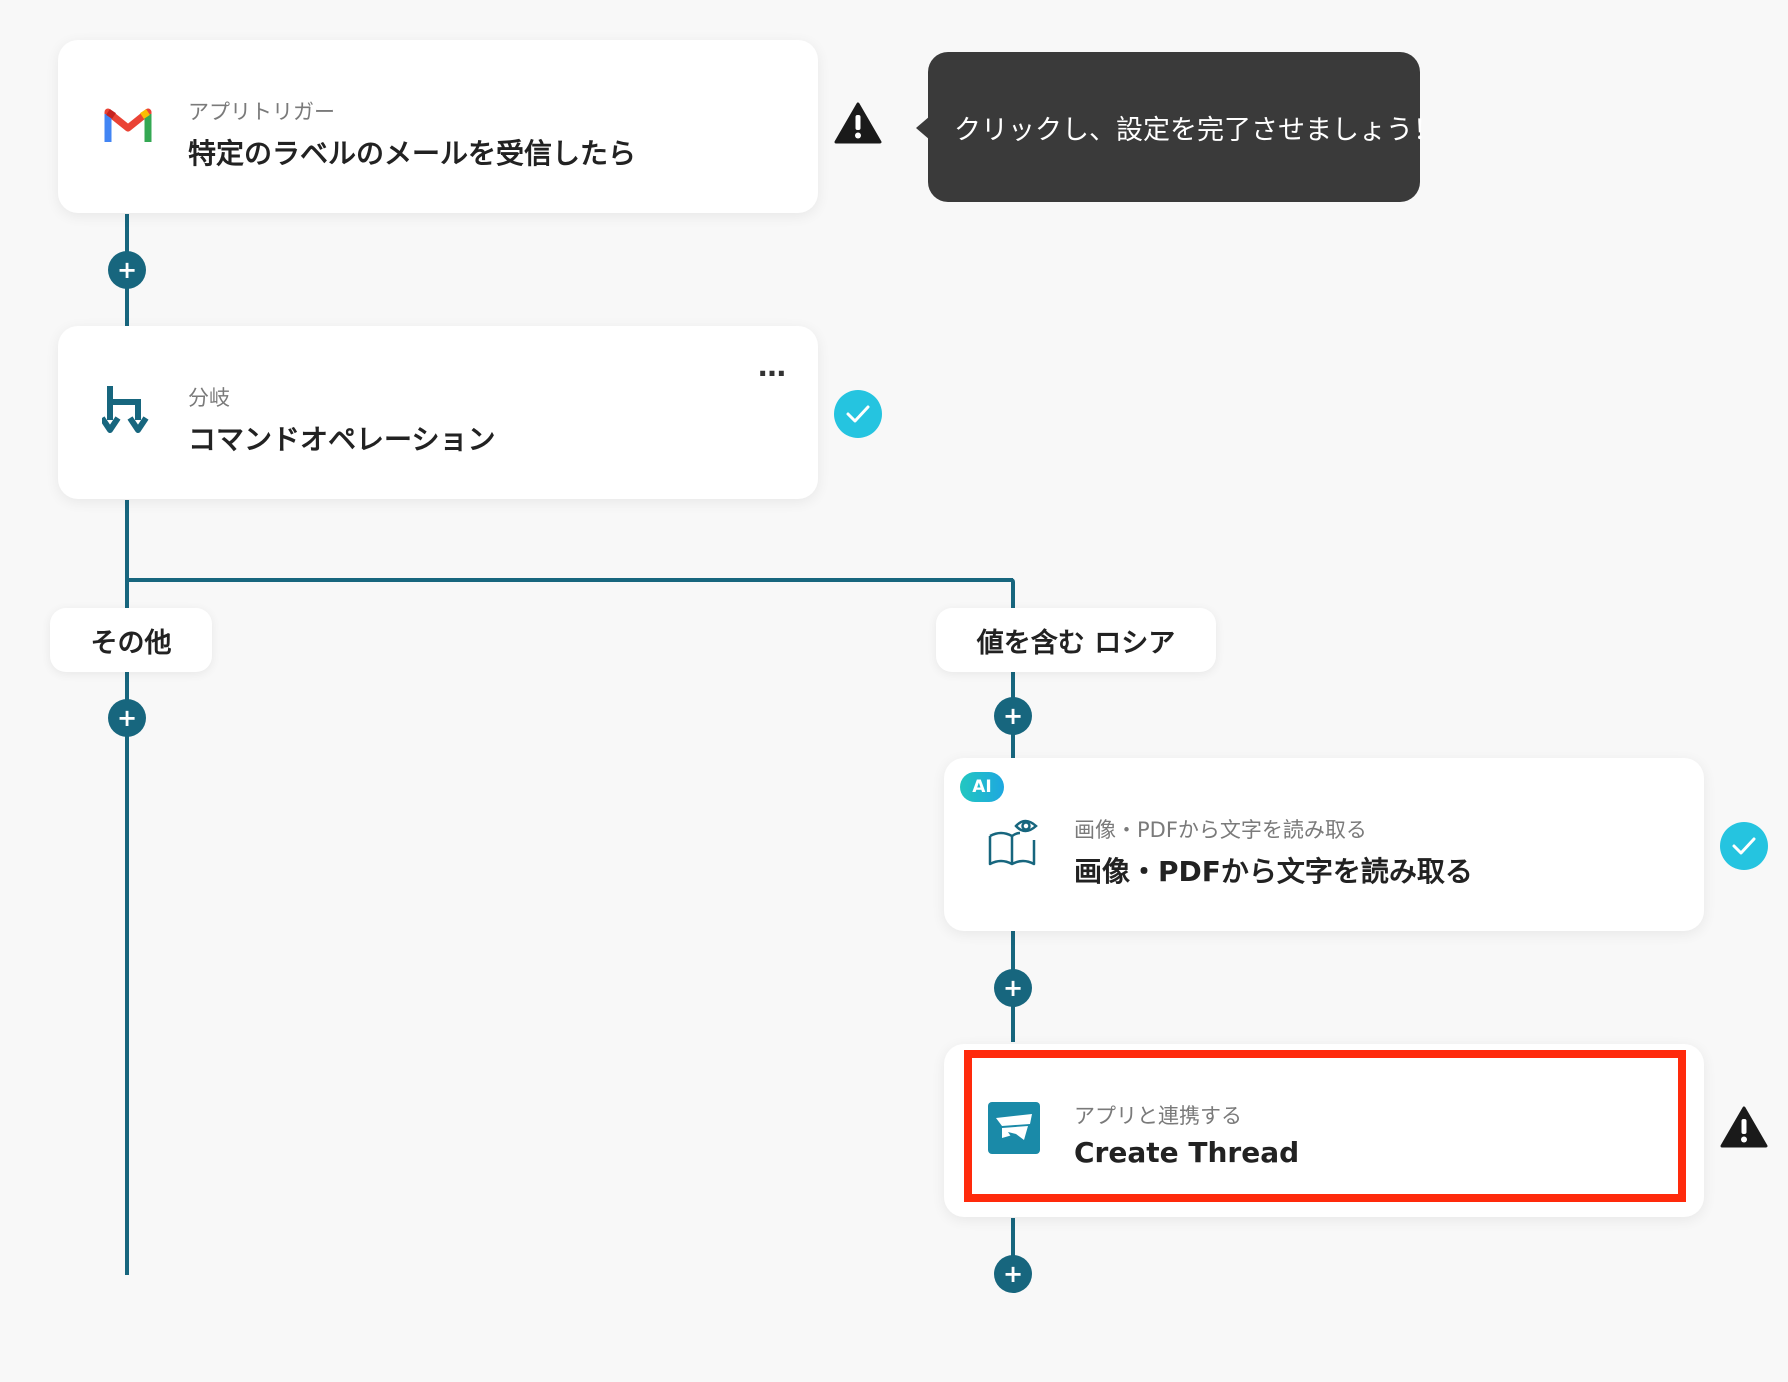  What do you see at coordinates (1187, 1152) in the screenshot?
I see `step-title: Create Thread` at bounding box center [1187, 1152].